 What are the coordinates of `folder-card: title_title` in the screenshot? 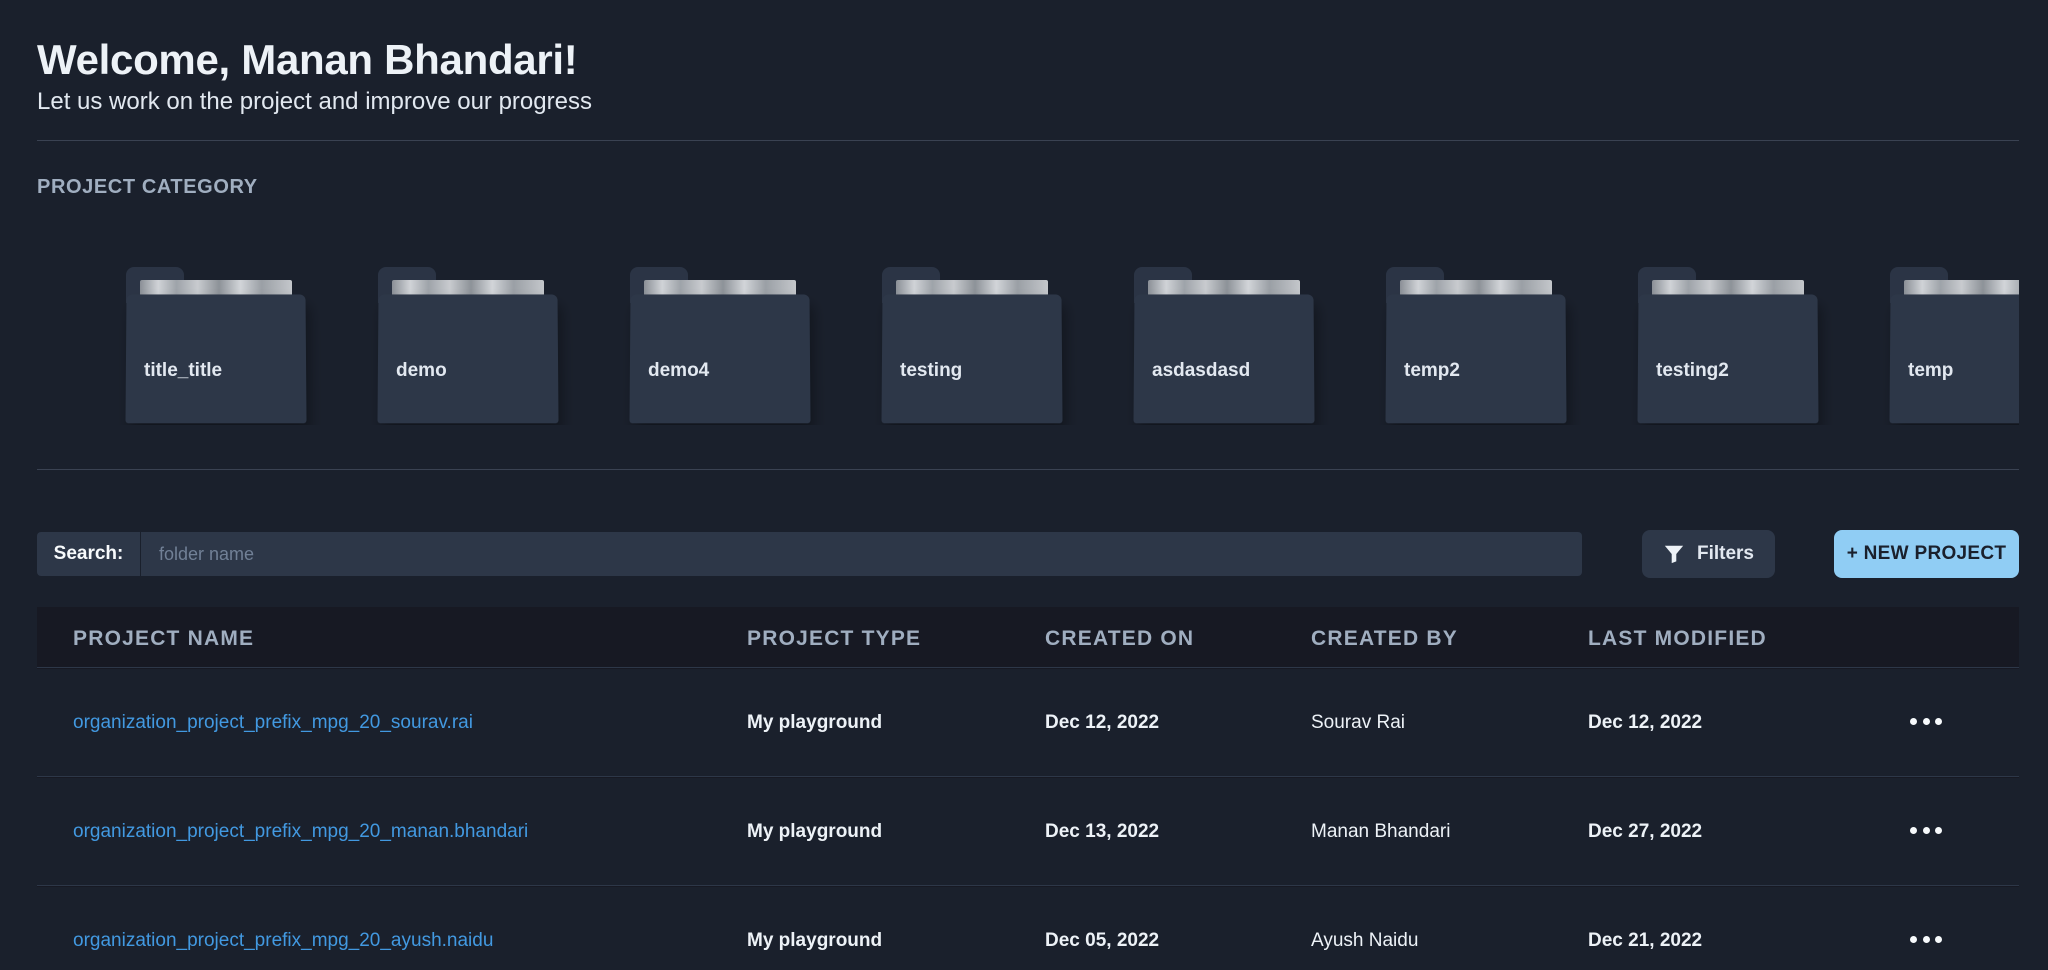 It's located at (216, 345).